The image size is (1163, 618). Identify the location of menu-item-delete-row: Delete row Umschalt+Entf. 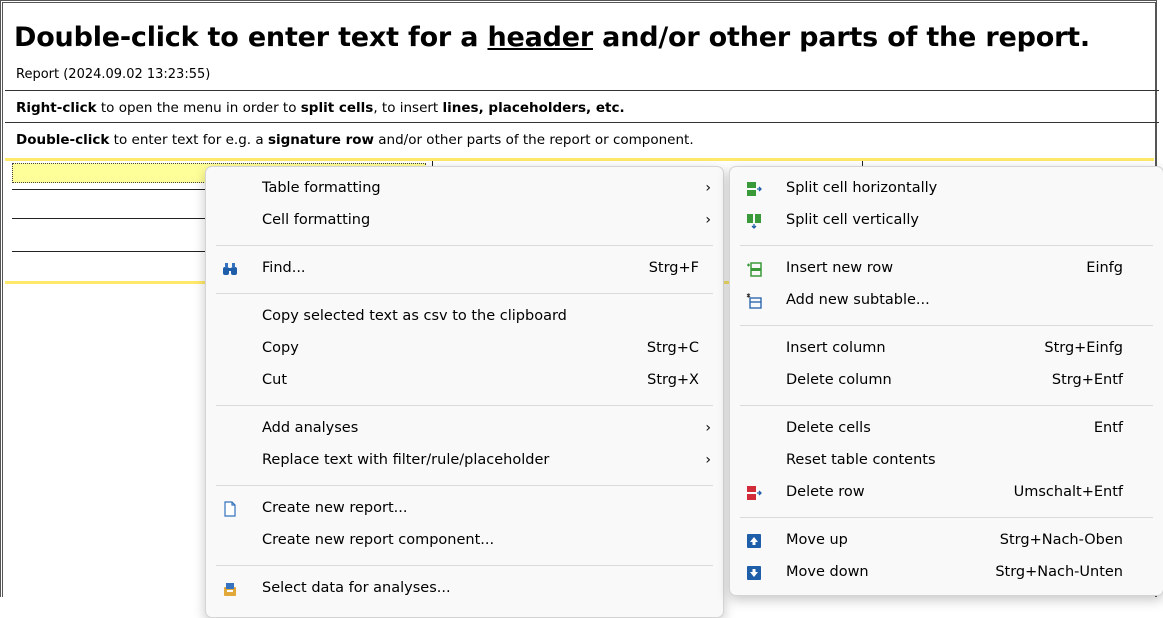
(946, 493).